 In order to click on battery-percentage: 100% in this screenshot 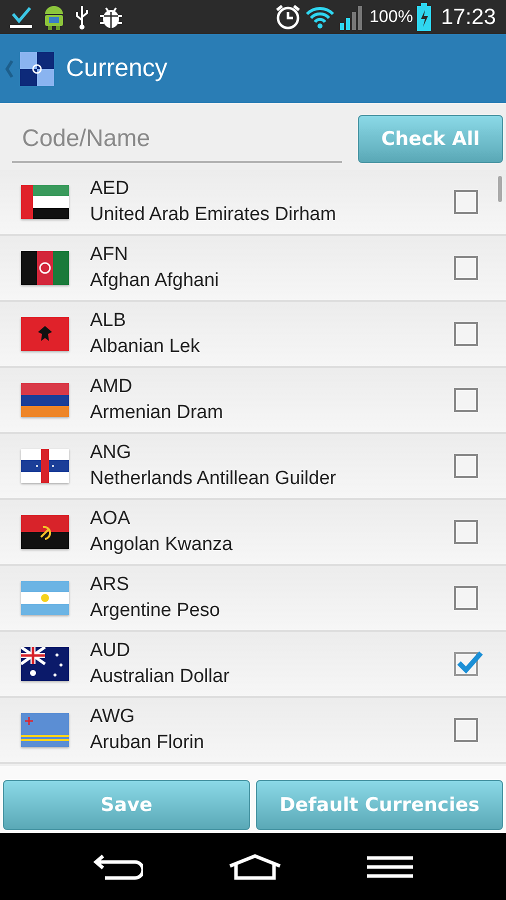, I will do `click(391, 17)`.